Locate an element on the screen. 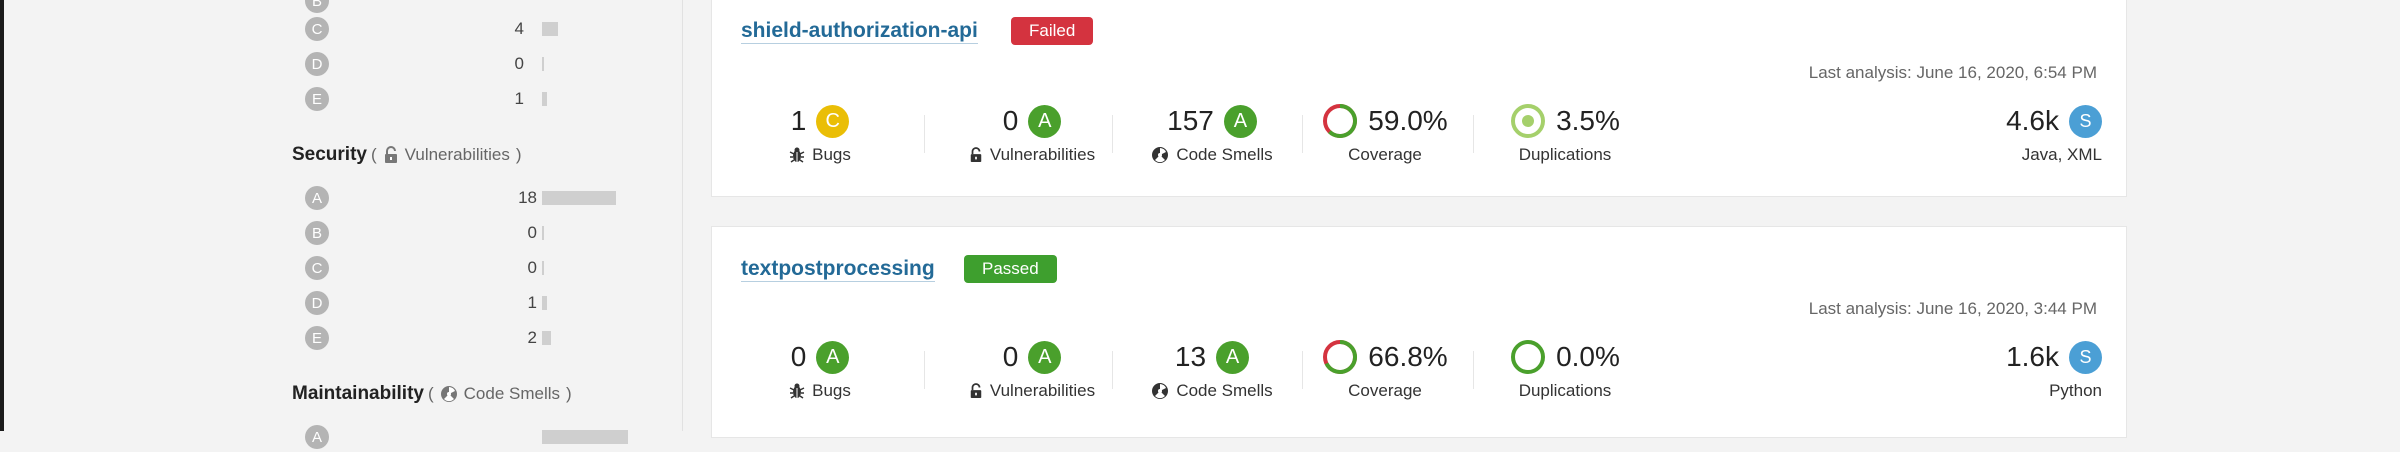  bugs-rating: A is located at coordinates (833, 357).